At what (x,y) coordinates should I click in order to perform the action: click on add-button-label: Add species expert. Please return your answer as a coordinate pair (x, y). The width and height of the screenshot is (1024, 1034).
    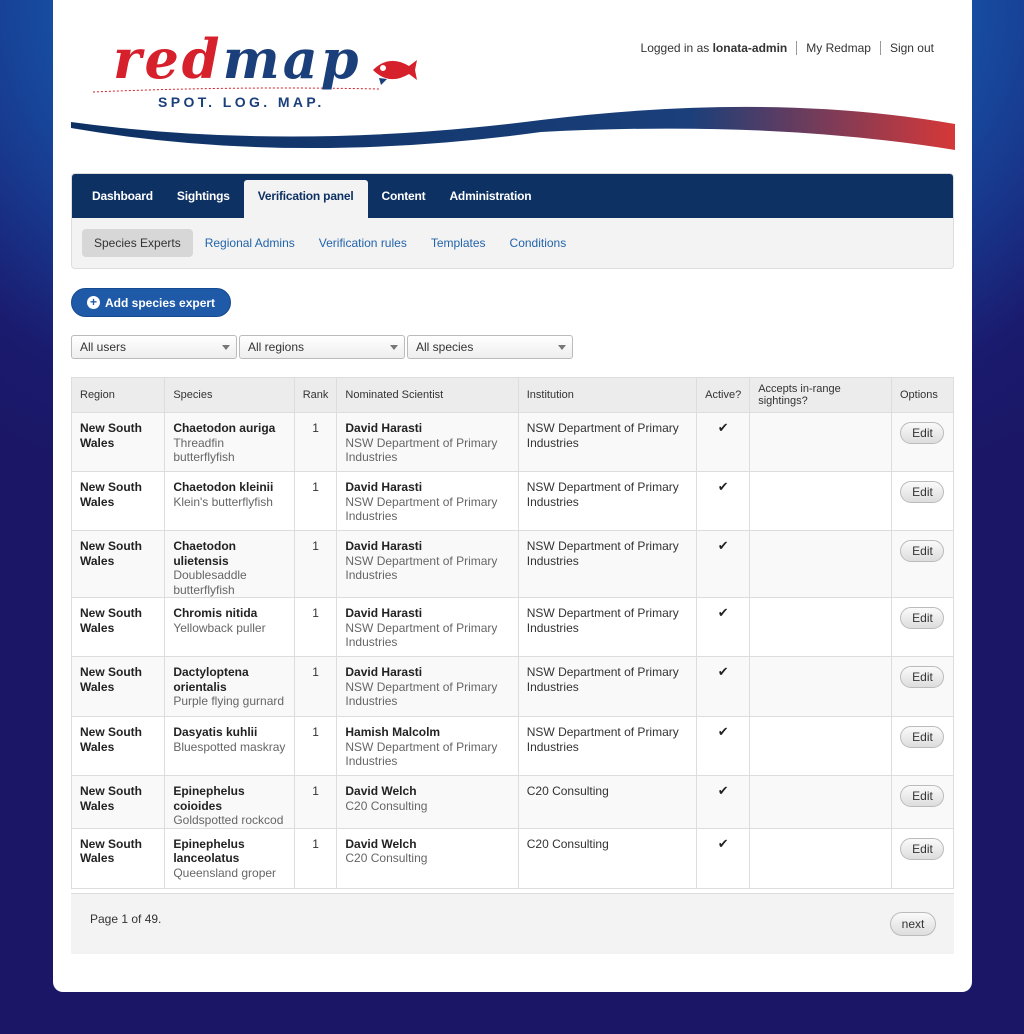
    Looking at the image, I should click on (160, 302).